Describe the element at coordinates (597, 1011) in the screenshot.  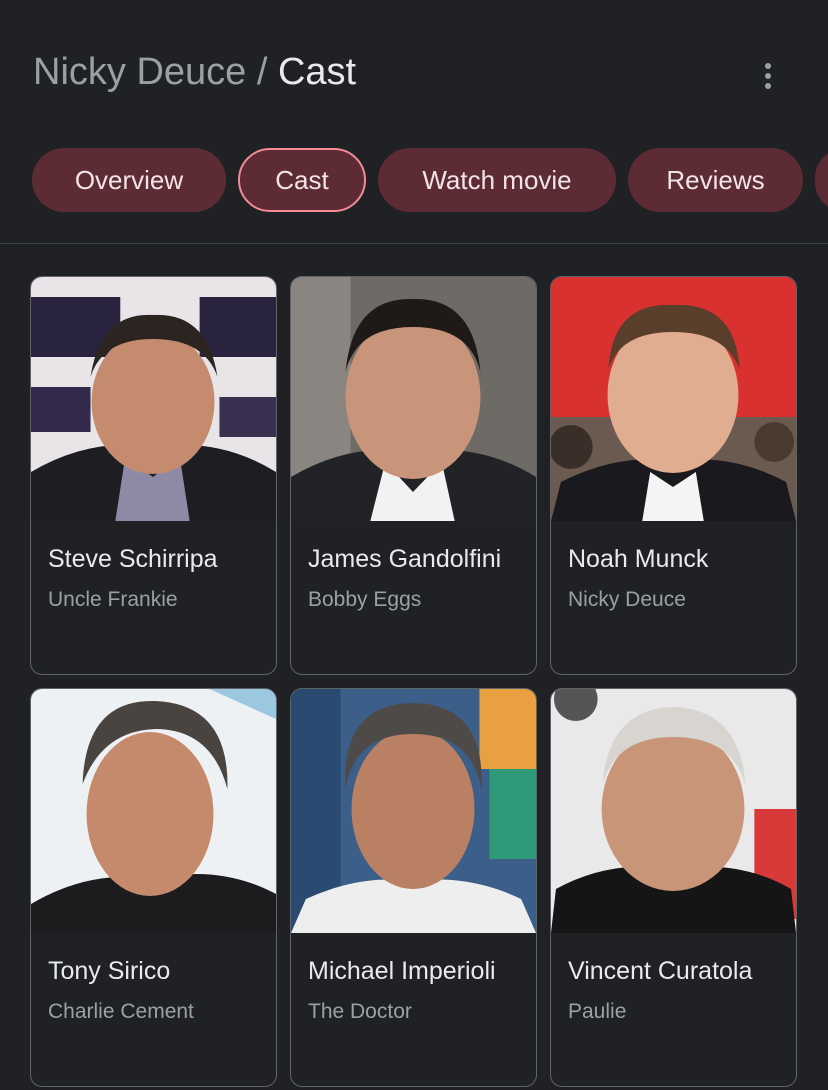
I see `cast-role: Paulie` at that location.